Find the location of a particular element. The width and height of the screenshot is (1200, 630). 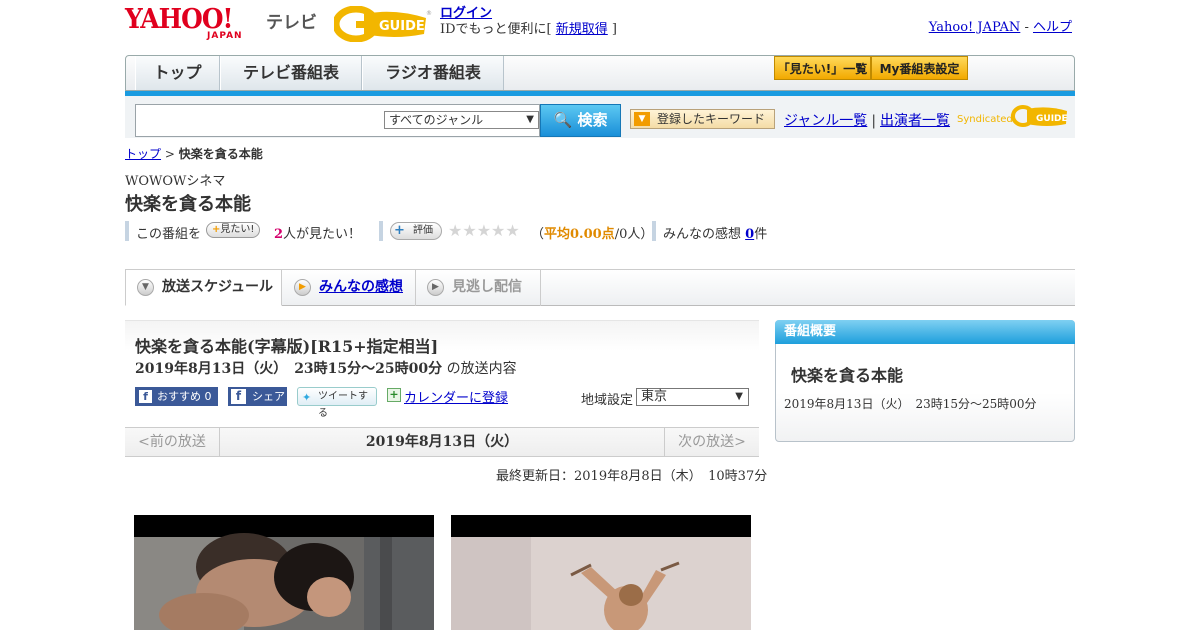

gguide-logo-icon: GUIDE ® is located at coordinates (382, 24).